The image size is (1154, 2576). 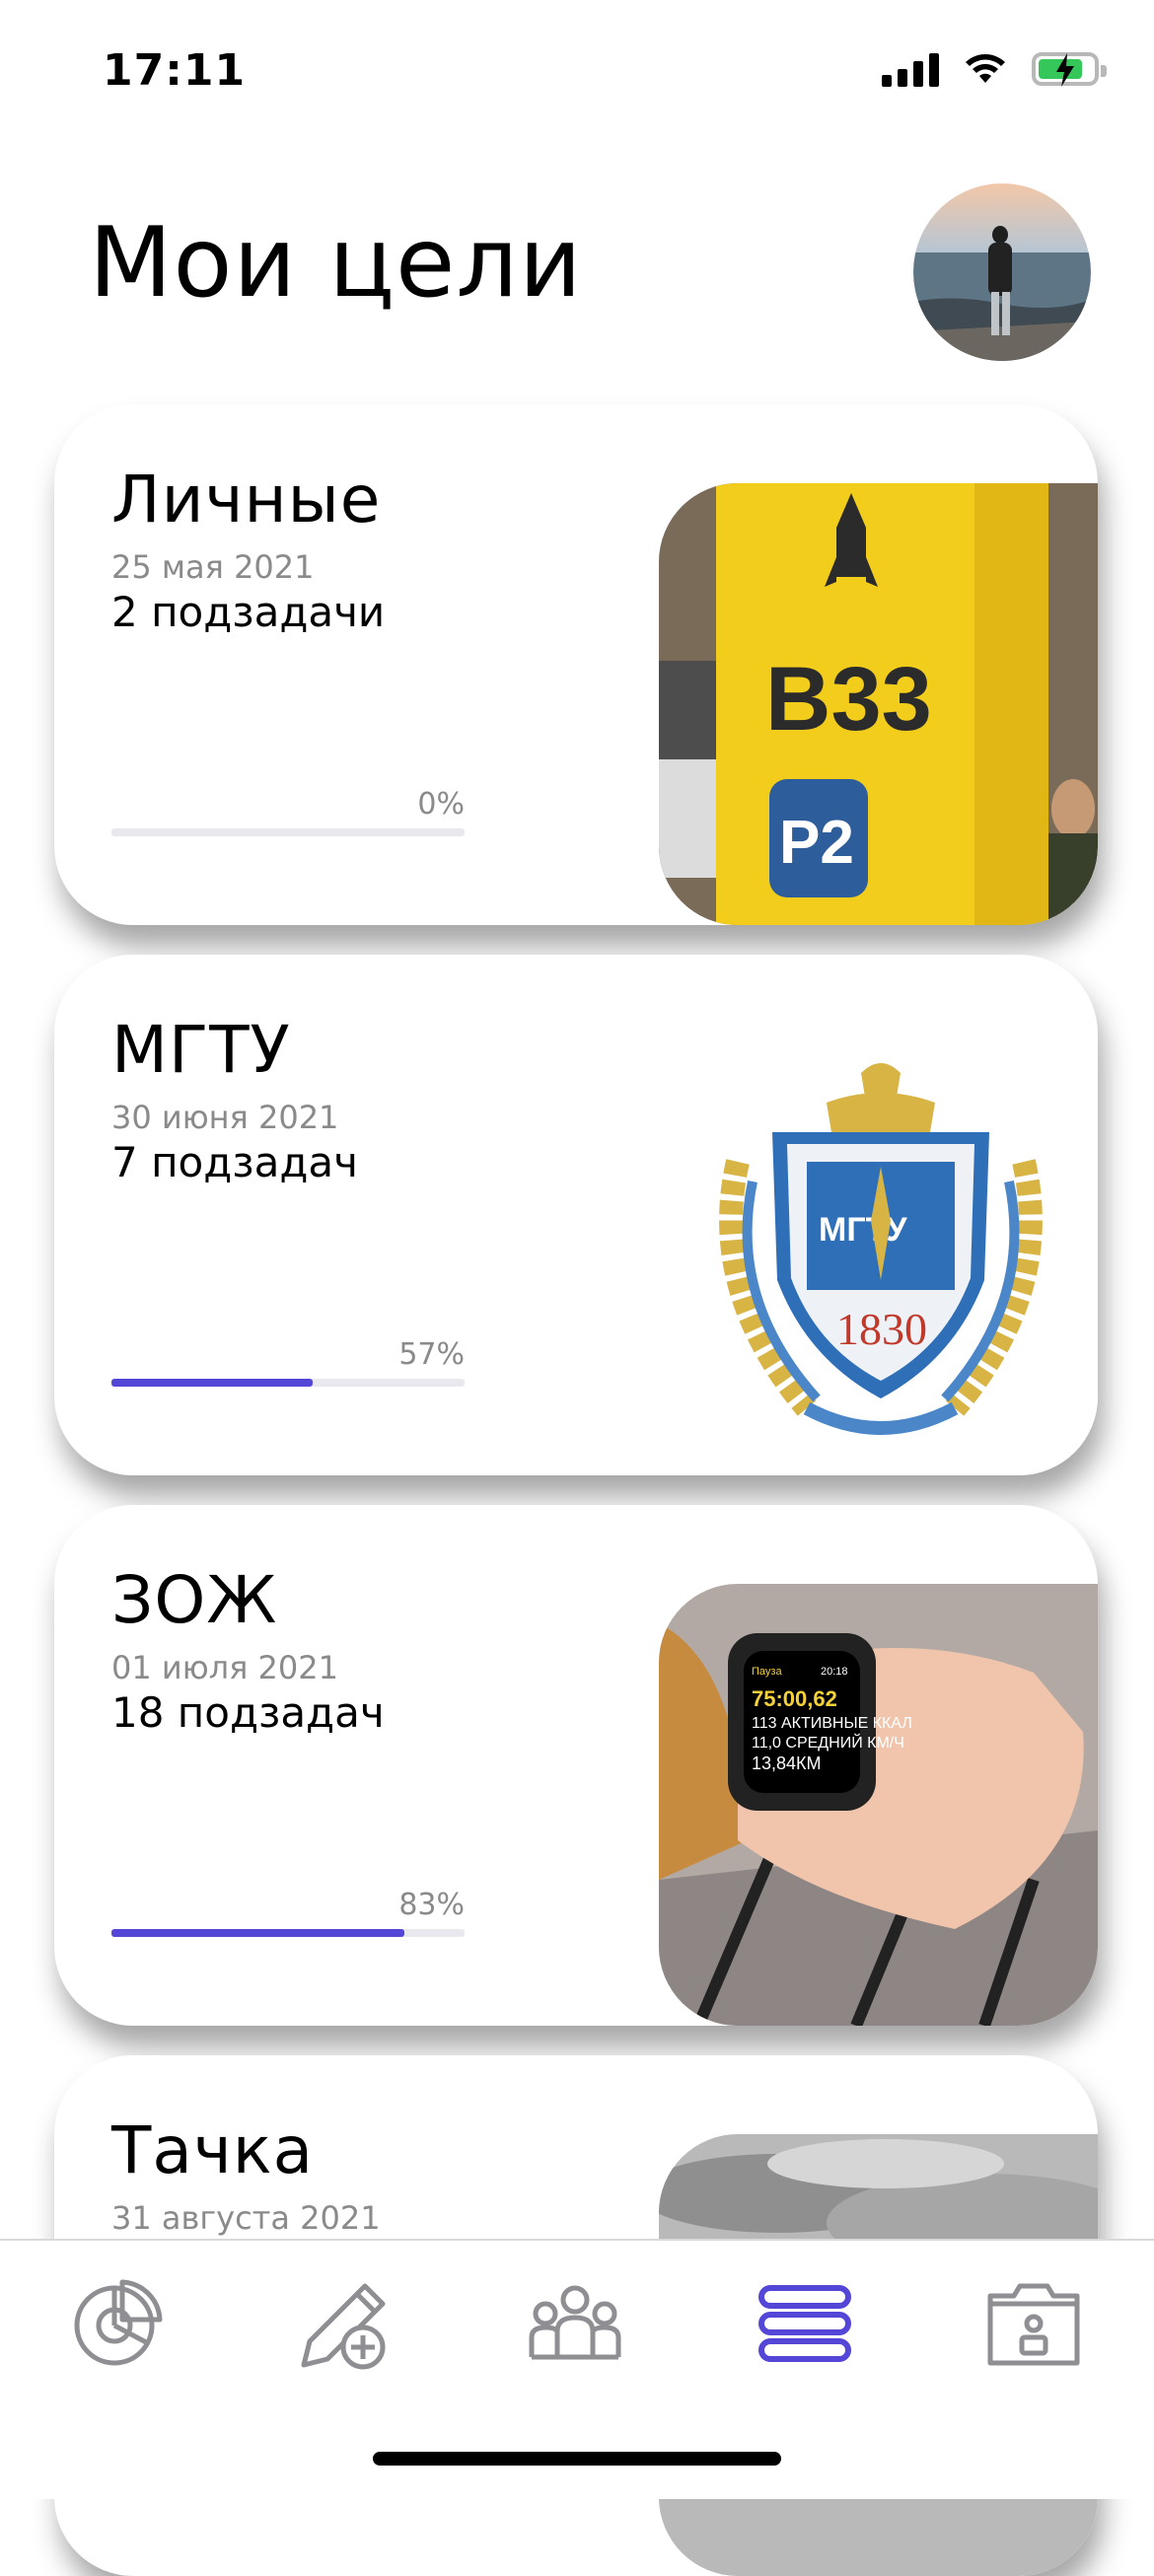 What do you see at coordinates (577, 74) in the screenshot?
I see `status-bar: 17:11` at bounding box center [577, 74].